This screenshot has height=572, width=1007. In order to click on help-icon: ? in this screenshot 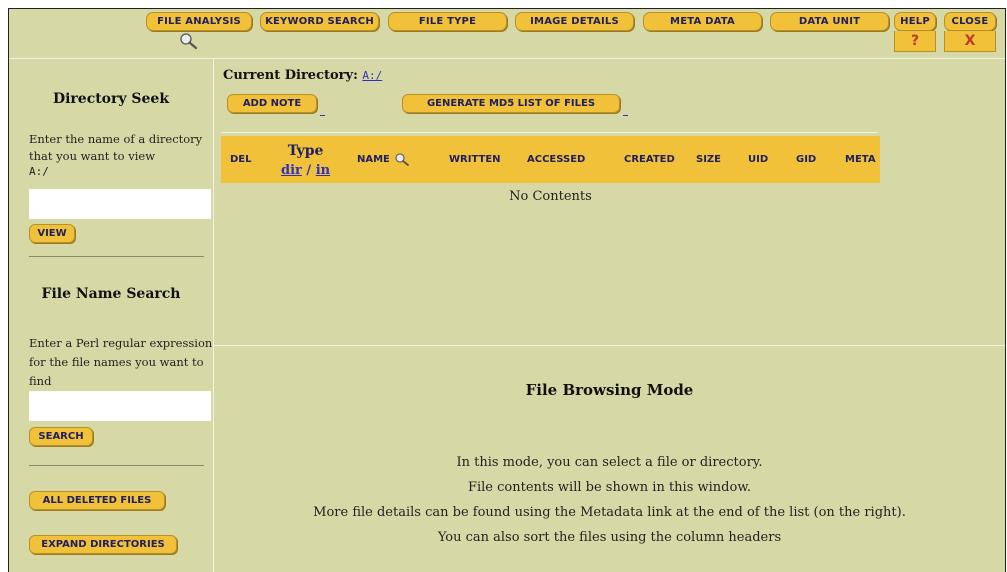, I will do `click(915, 41)`.